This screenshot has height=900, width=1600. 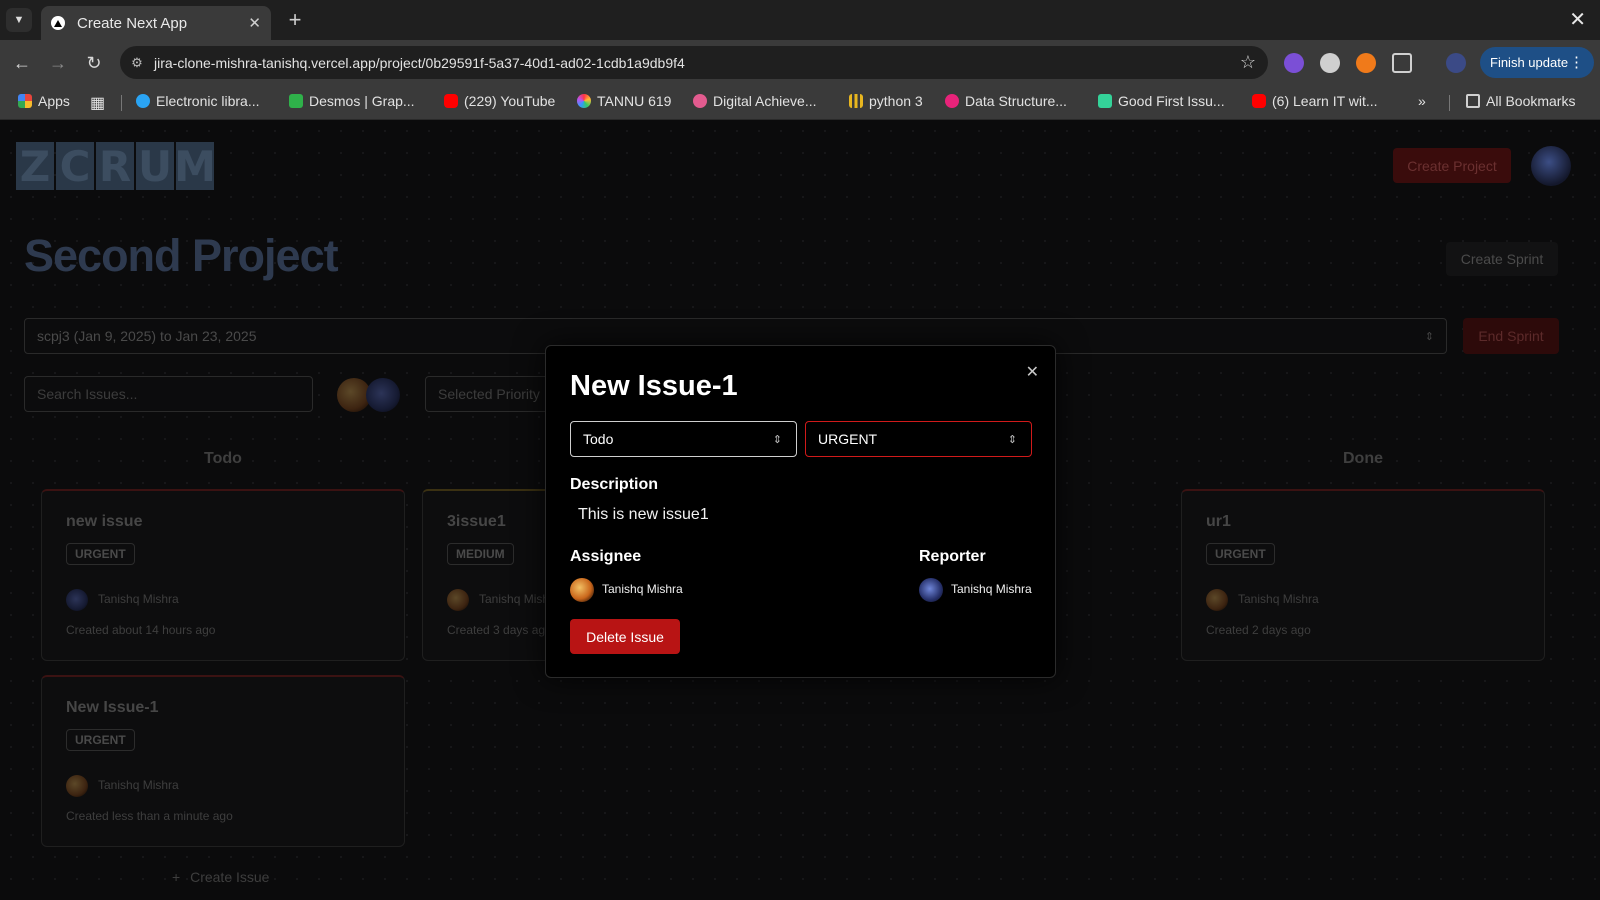 What do you see at coordinates (295, 19) in the screenshot?
I see `new-tab-button: +` at bounding box center [295, 19].